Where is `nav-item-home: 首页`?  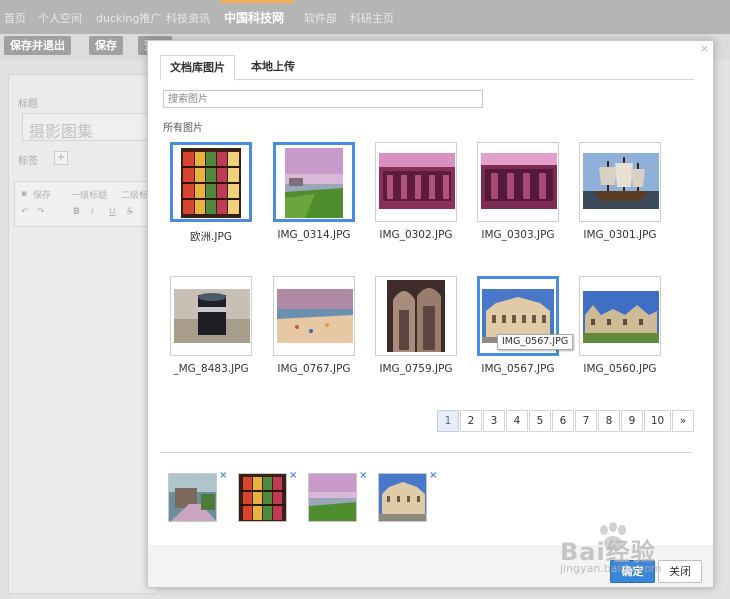
nav-item-home: 首页 is located at coordinates (15, 18).